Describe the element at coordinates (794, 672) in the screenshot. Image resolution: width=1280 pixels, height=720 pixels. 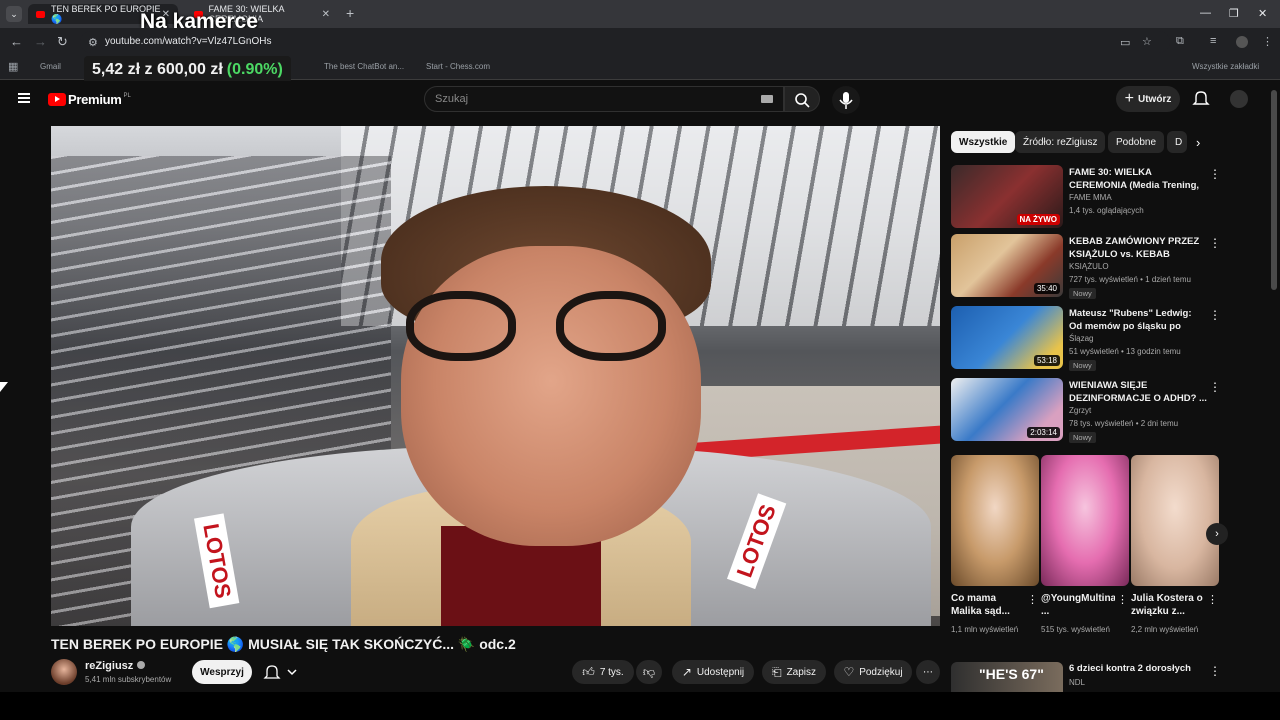
I see `save-button: ⎗ Zapisz` at that location.